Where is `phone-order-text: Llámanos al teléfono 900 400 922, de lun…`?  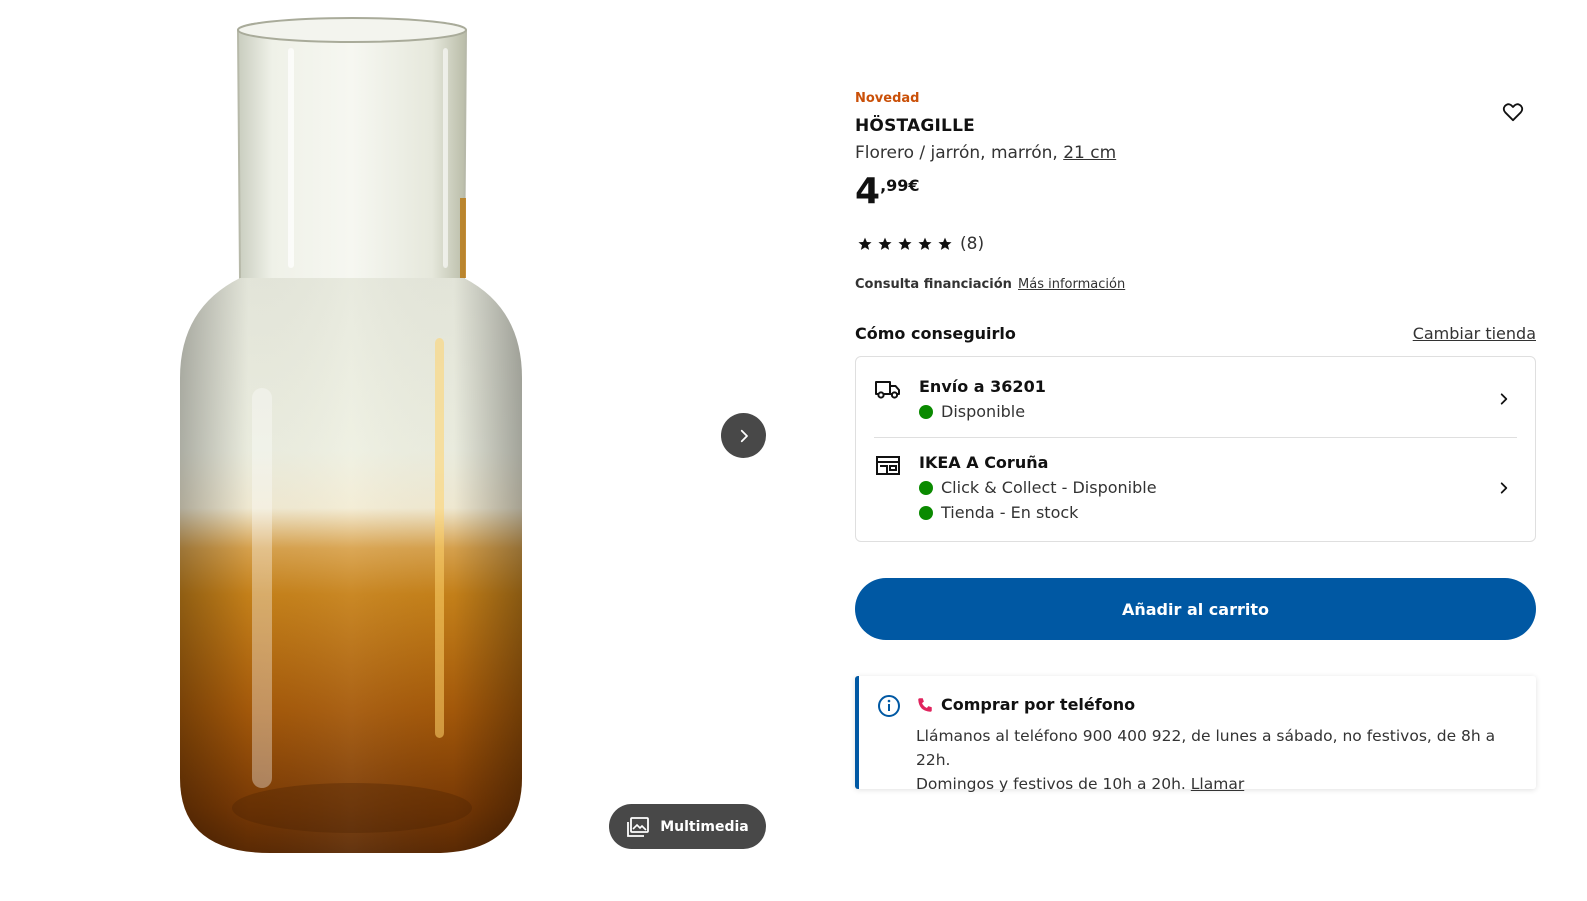 phone-order-text: Llámanos al teléfono 900 400 922, de lun… is located at coordinates (1221, 760).